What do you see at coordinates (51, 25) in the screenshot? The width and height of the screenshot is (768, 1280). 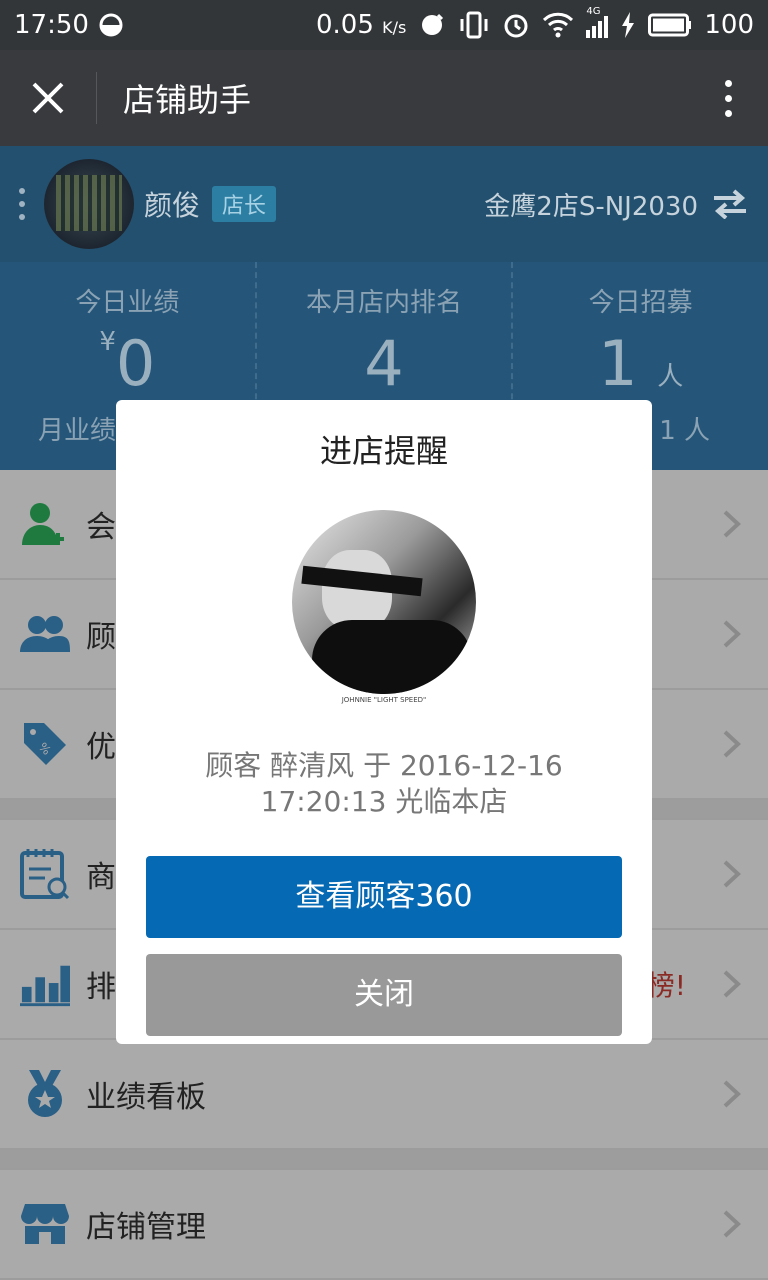 I see `status-time: 17:50` at bounding box center [51, 25].